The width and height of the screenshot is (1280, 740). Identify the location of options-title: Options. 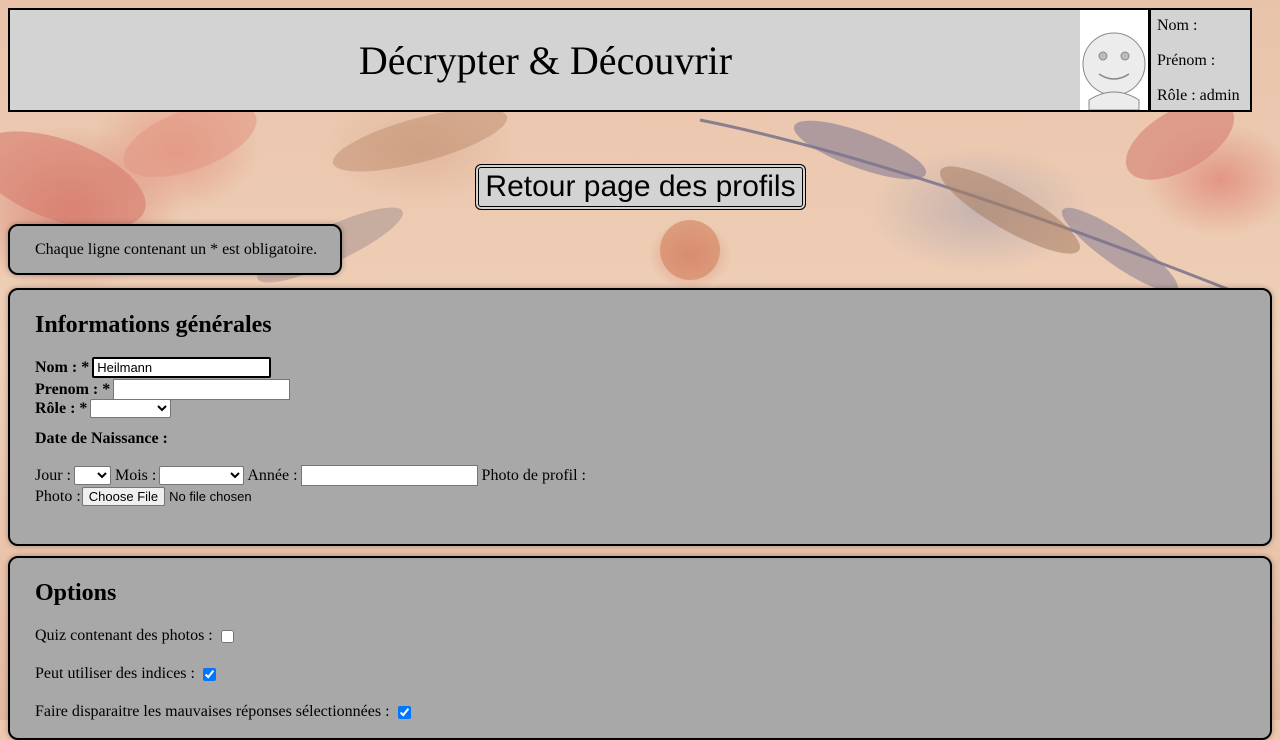
(76, 593).